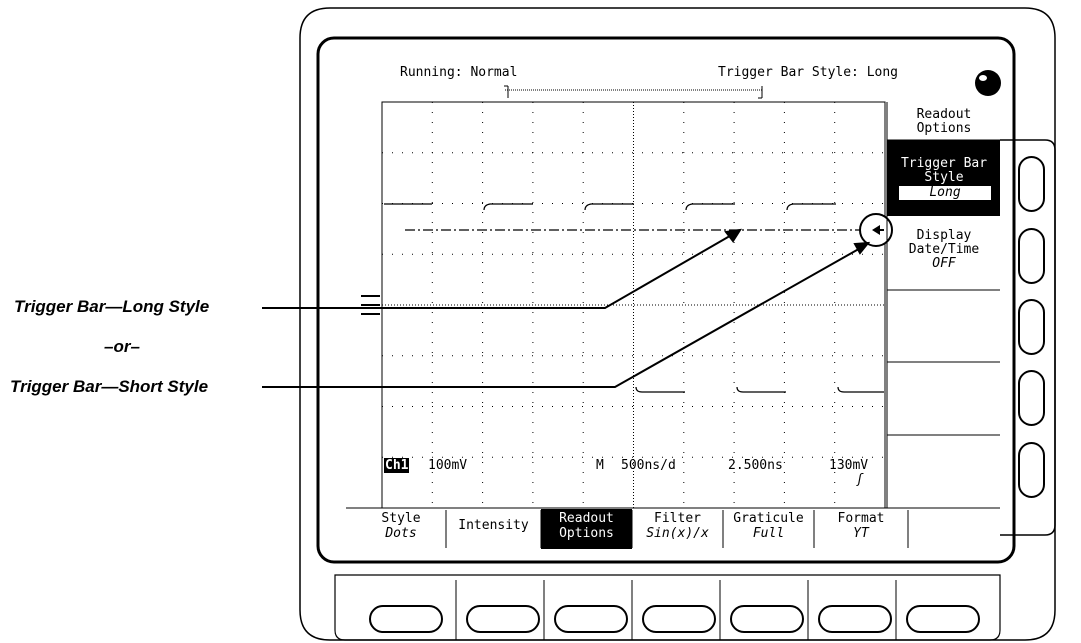 Image resolution: width=1081 pixels, height=643 pixels. I want to click on menu-intensity: Intensity, so click(493, 529).